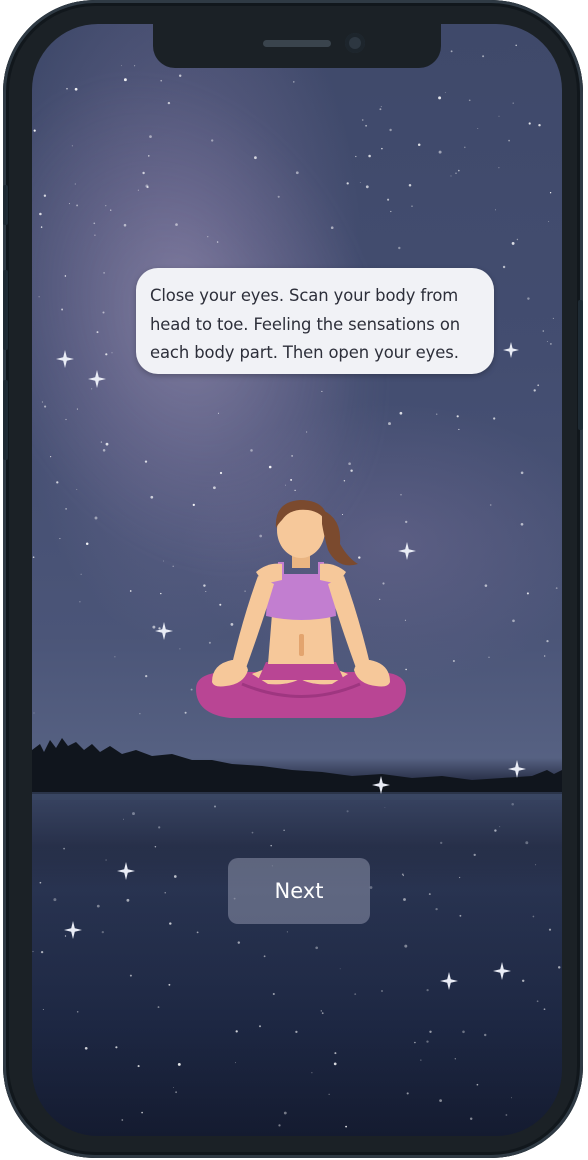  I want to click on volume-down-button, so click(5, 420).